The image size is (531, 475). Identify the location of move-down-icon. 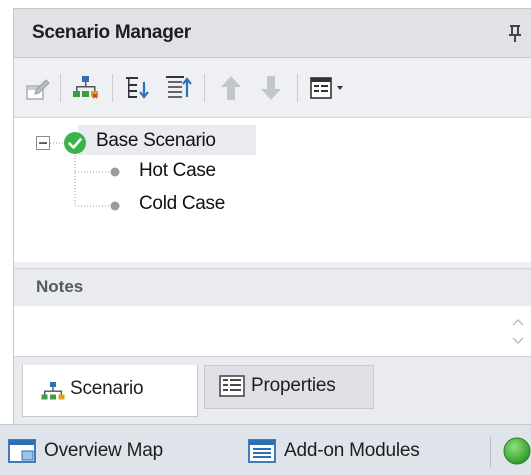
(271, 88).